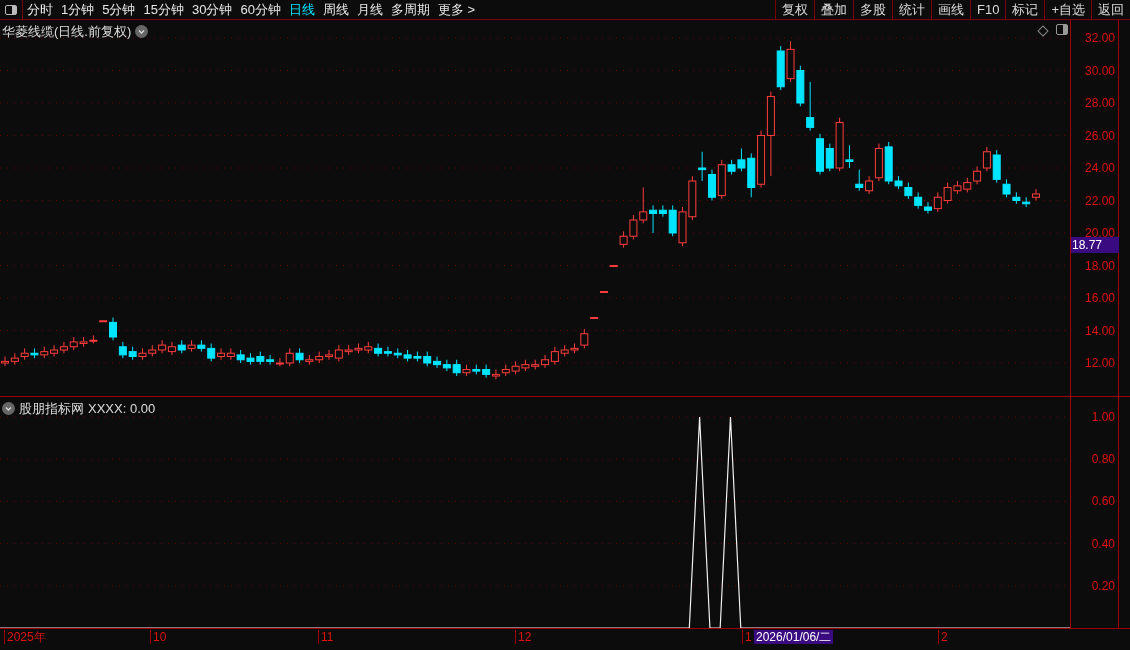  I want to click on price-axis-label: 18.00, so click(1099, 265).